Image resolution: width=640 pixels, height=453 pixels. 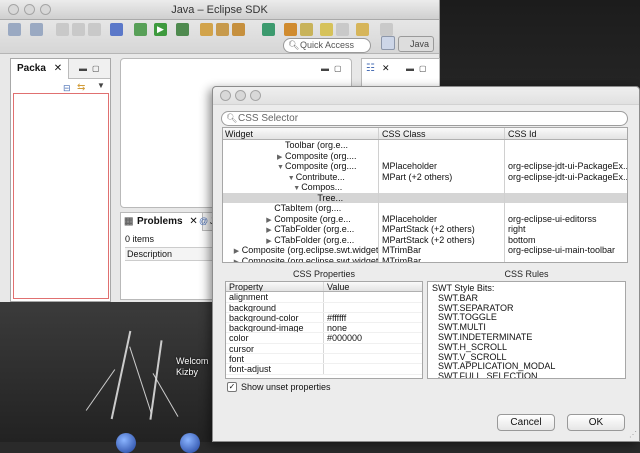 What do you see at coordinates (222, 29) in the screenshot?
I see `new-package-icon` at bounding box center [222, 29].